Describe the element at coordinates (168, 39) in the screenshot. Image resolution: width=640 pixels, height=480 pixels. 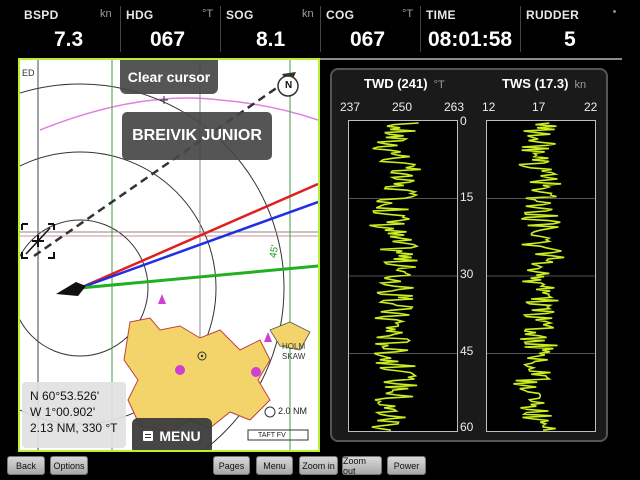
I see `hdg-value: 067` at that location.